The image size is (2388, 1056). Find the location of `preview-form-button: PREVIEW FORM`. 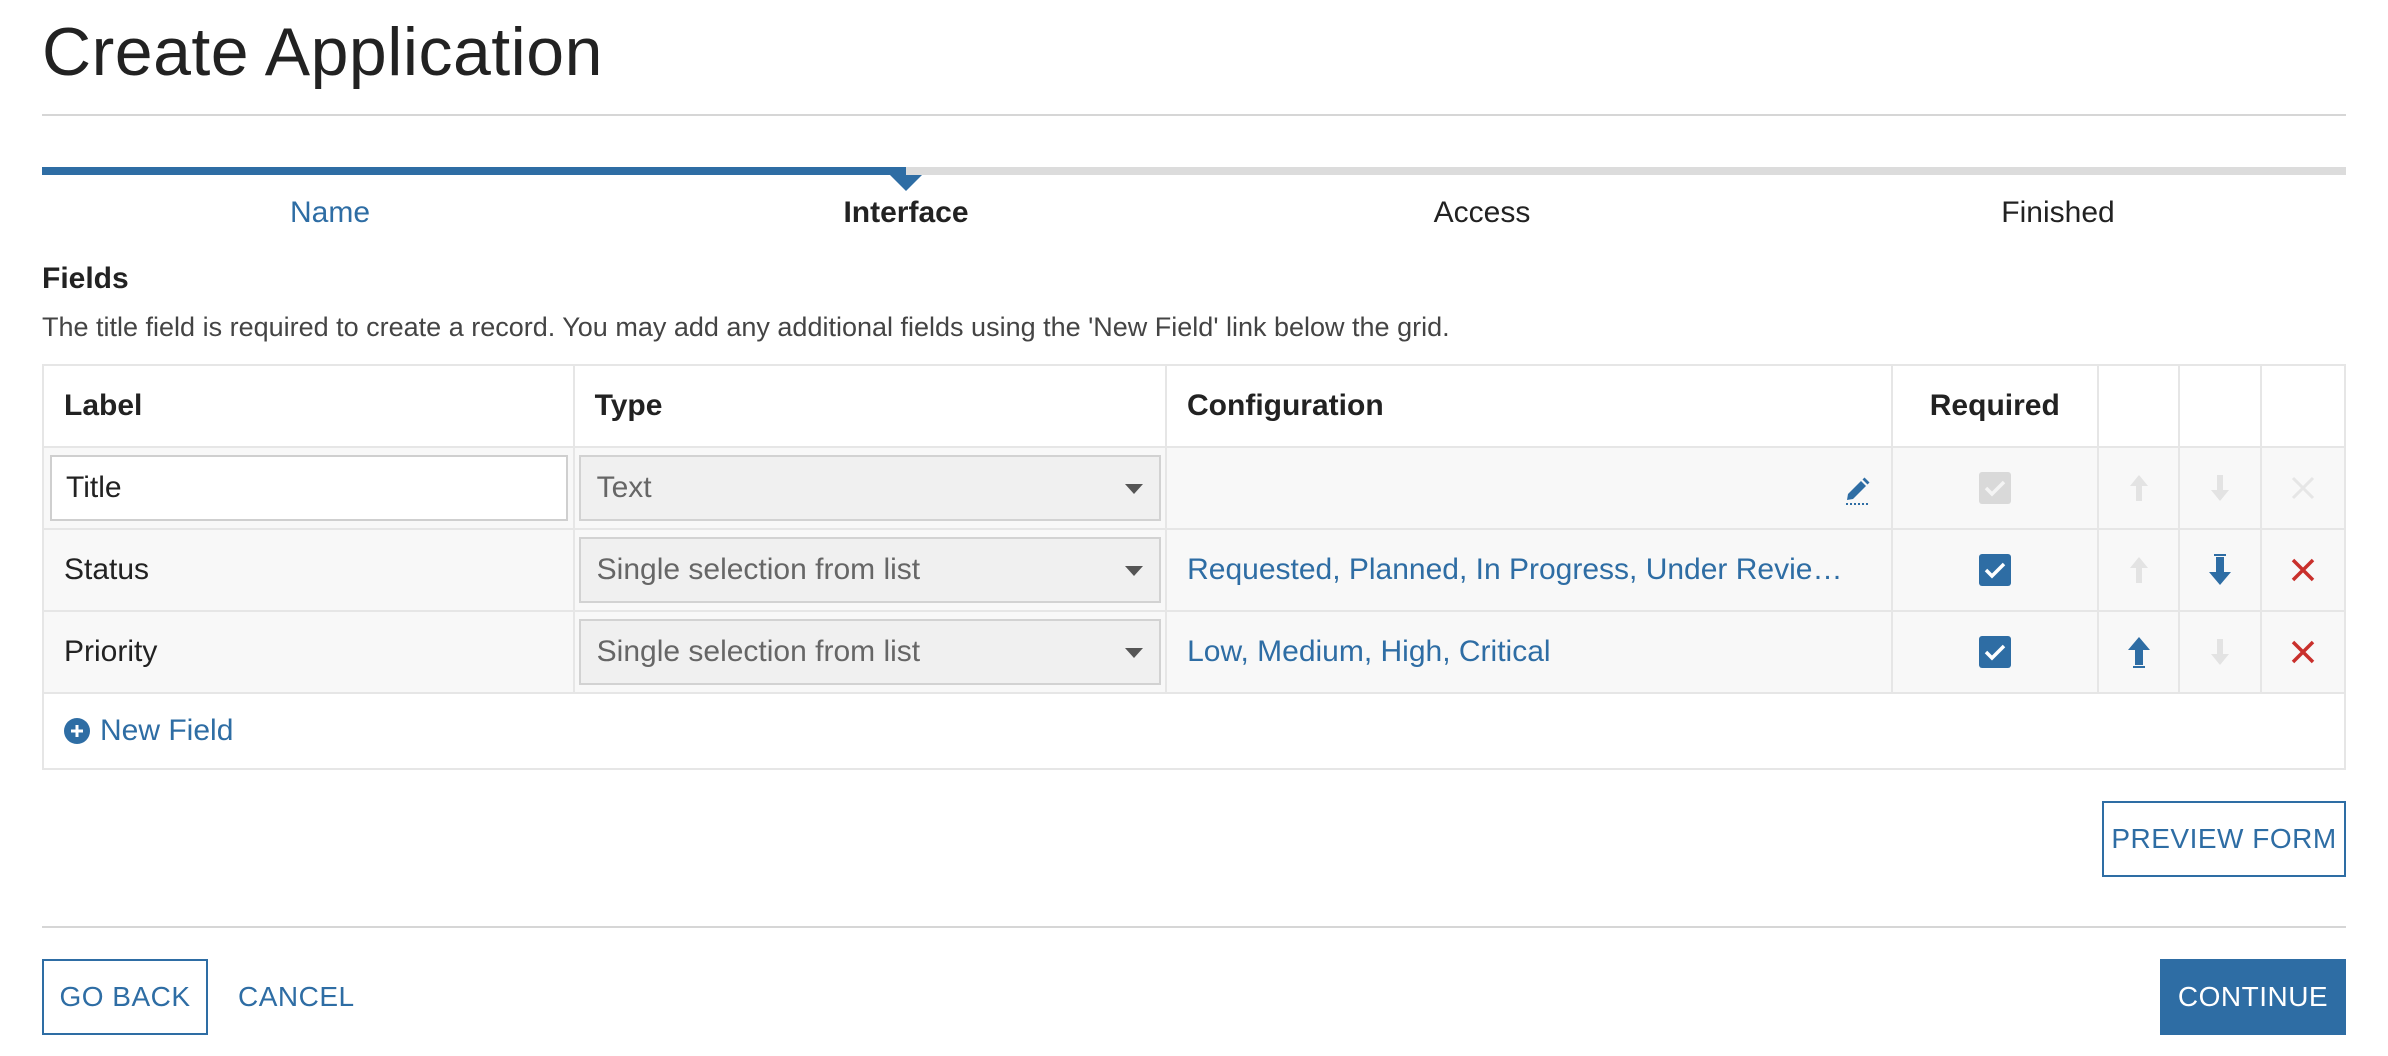

preview-form-button: PREVIEW FORM is located at coordinates (2224, 839).